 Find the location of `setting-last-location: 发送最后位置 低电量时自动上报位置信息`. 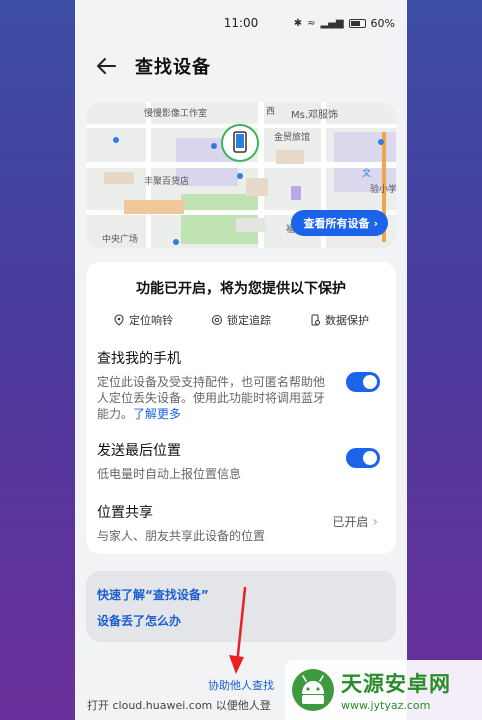

setting-last-location: 发送最后位置 低电量时自动上报位置信息 is located at coordinates (239, 461).